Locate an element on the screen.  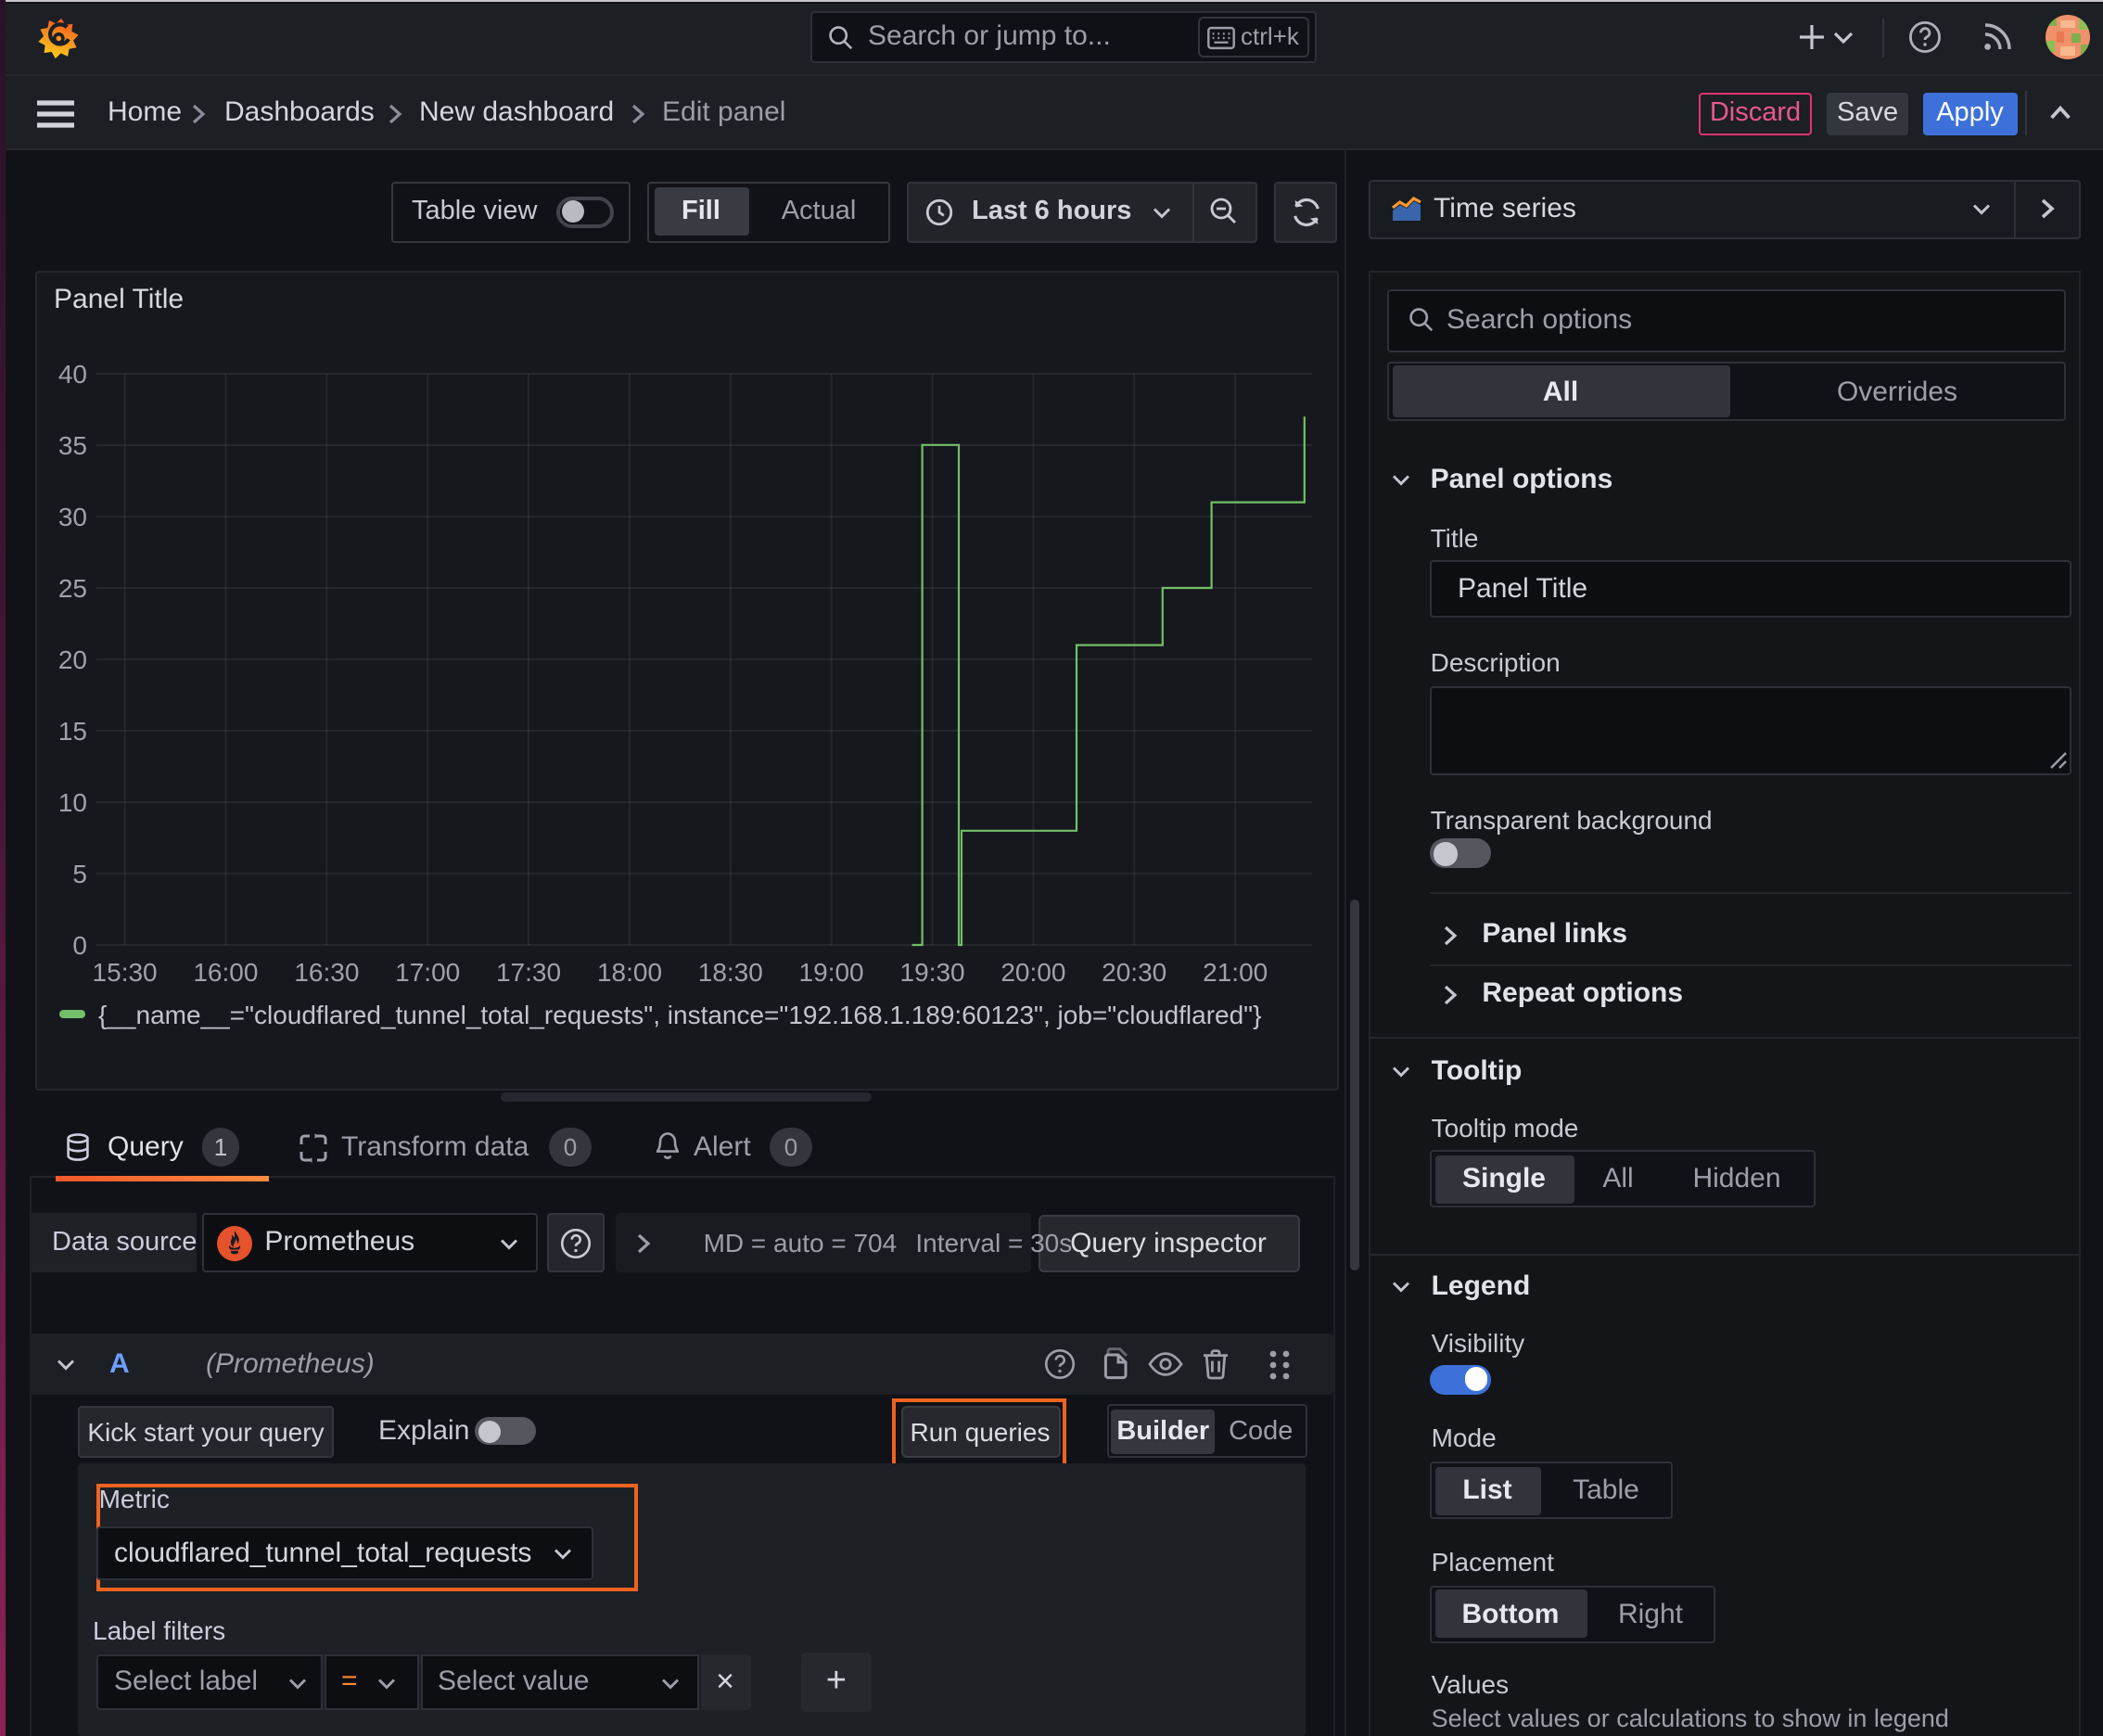
svg-text: 17:00 is located at coordinates (426, 972).